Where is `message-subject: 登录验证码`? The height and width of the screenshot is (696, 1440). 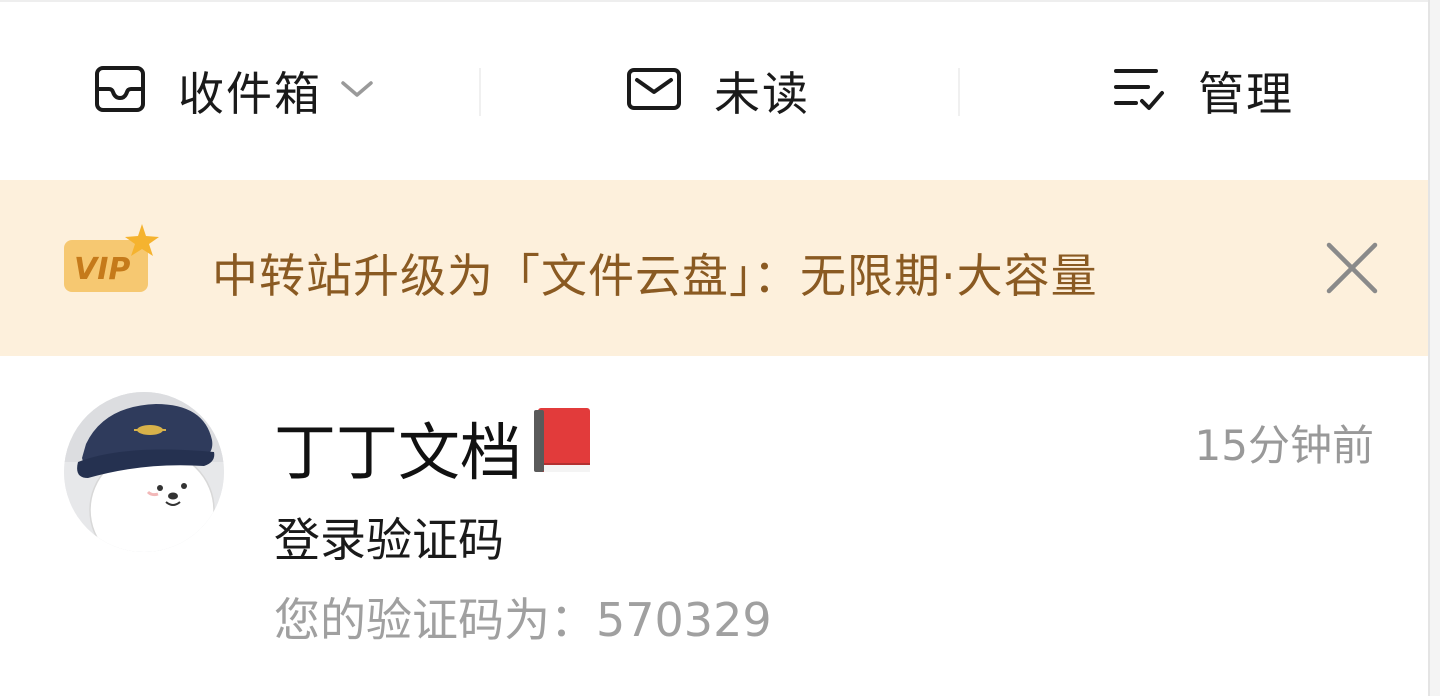
message-subject: 登录验证码 is located at coordinates (389, 540).